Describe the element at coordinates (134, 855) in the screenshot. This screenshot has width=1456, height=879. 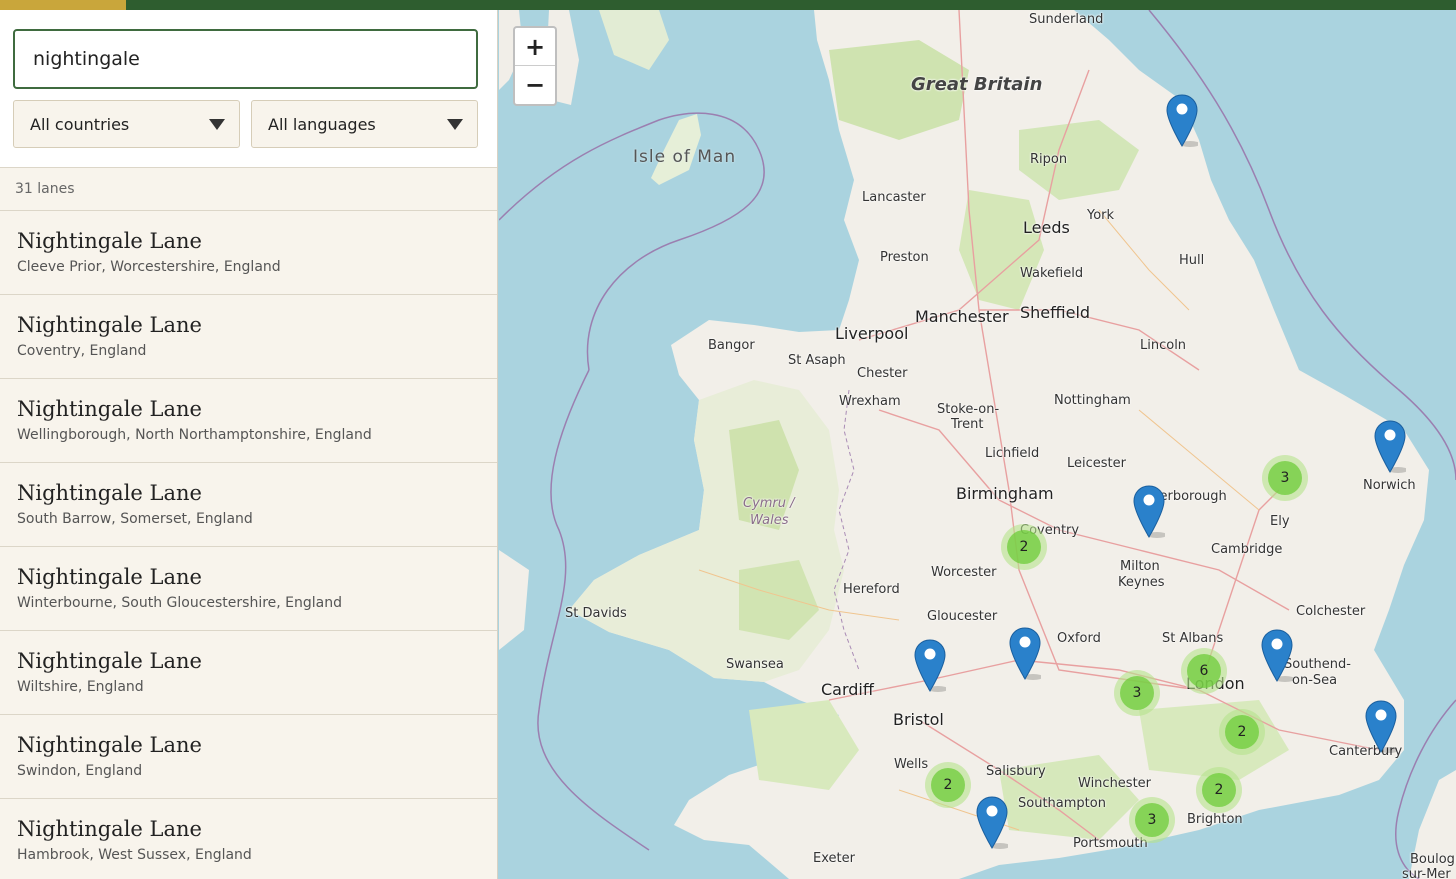
I see `result-place: Hambrook, West Sussex, England` at that location.